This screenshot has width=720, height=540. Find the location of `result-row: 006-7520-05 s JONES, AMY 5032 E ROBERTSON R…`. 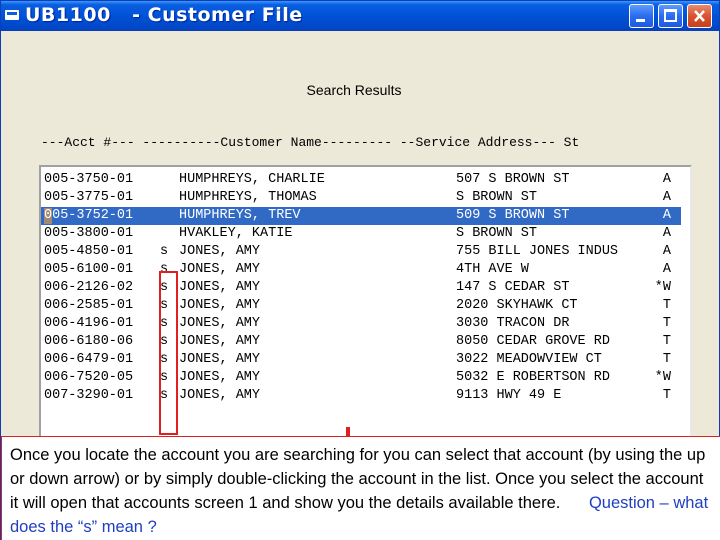

result-row: 006-7520-05 s JONES, AMY 5032 E ROBERTSON R… is located at coordinates (361, 378).